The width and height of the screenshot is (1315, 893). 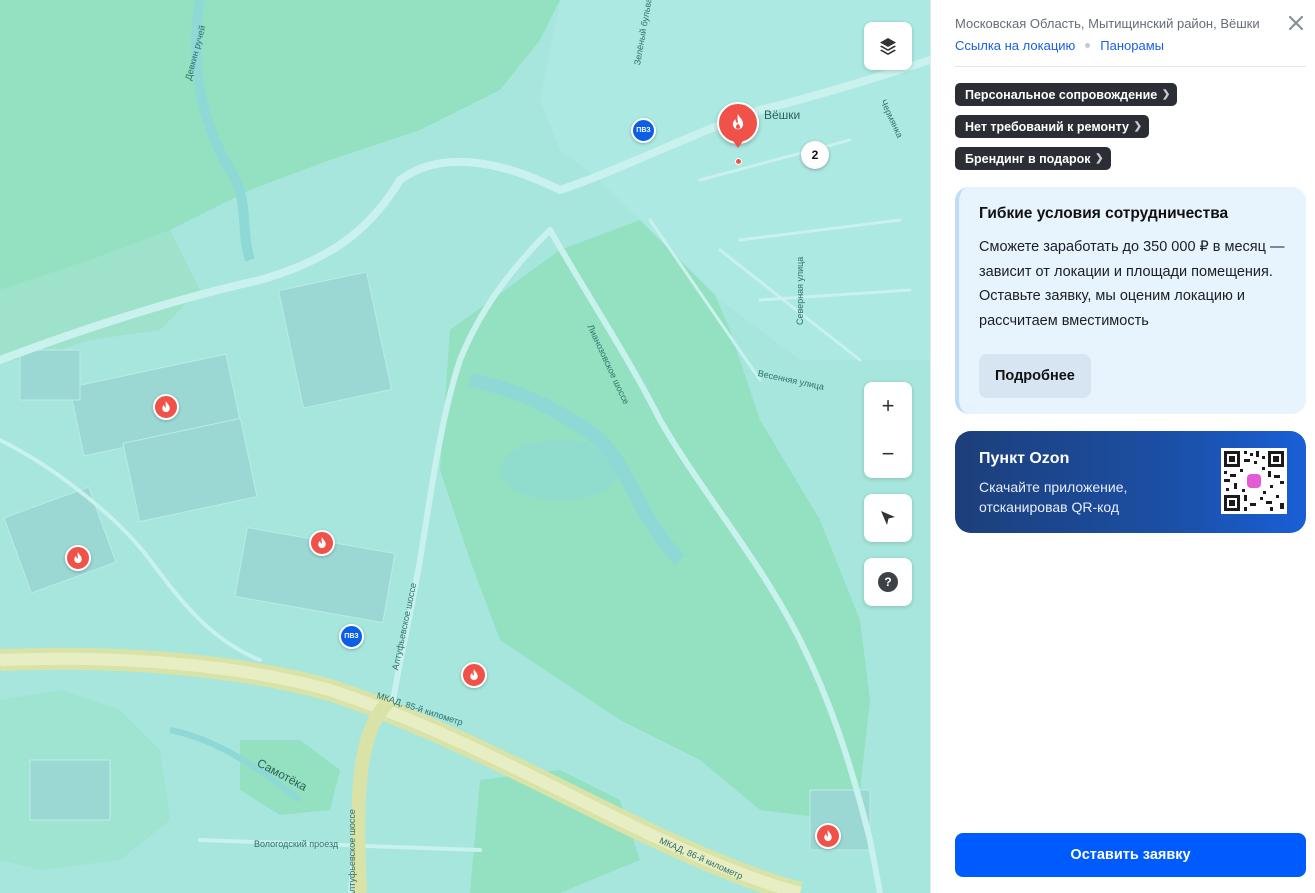 I want to click on help-button: ?, so click(x=888, y=582).